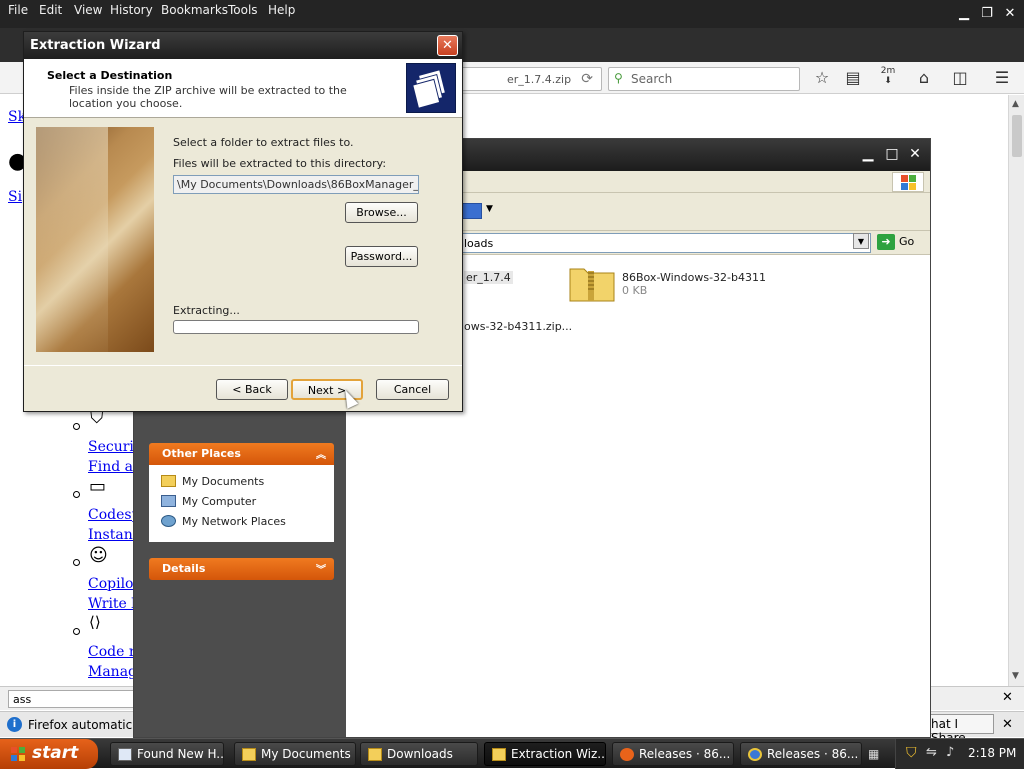 The image size is (1024, 769). I want to click on download-badge: 2m, so click(888, 71).